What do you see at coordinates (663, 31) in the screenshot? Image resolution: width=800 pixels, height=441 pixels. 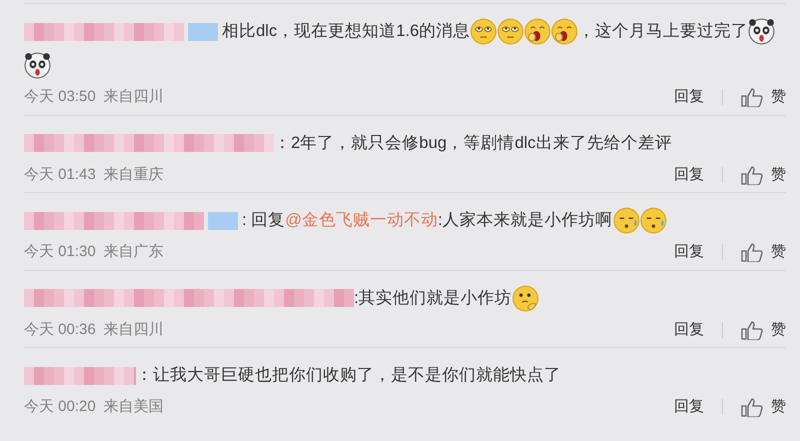 I see `comment-text: ，这个月马上要过完了` at bounding box center [663, 31].